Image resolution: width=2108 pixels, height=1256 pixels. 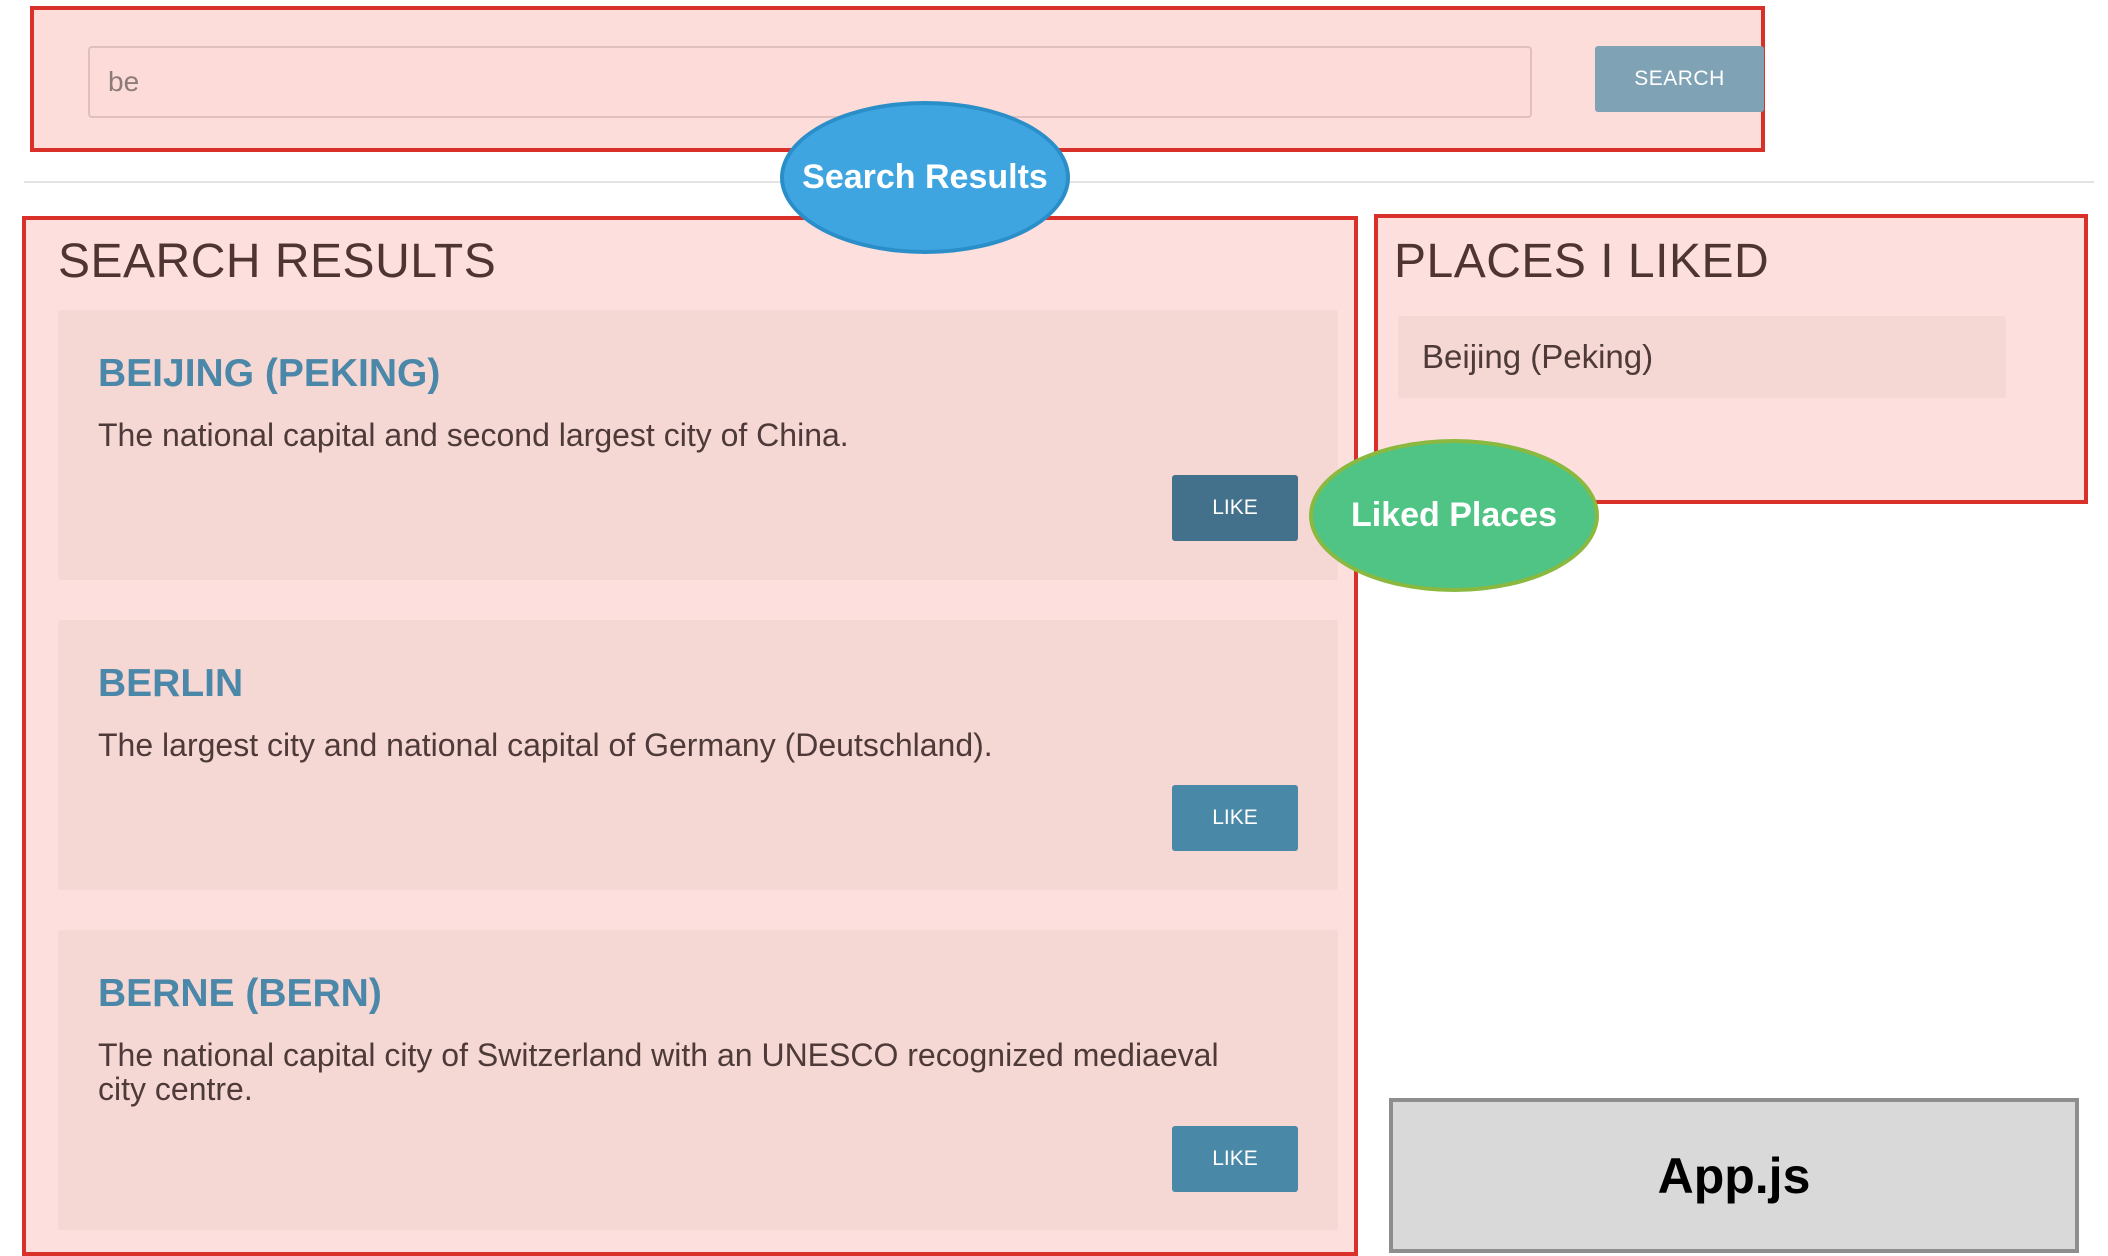 What do you see at coordinates (269, 373) in the screenshot?
I see `result-name: BEIJING (PEKING)` at bounding box center [269, 373].